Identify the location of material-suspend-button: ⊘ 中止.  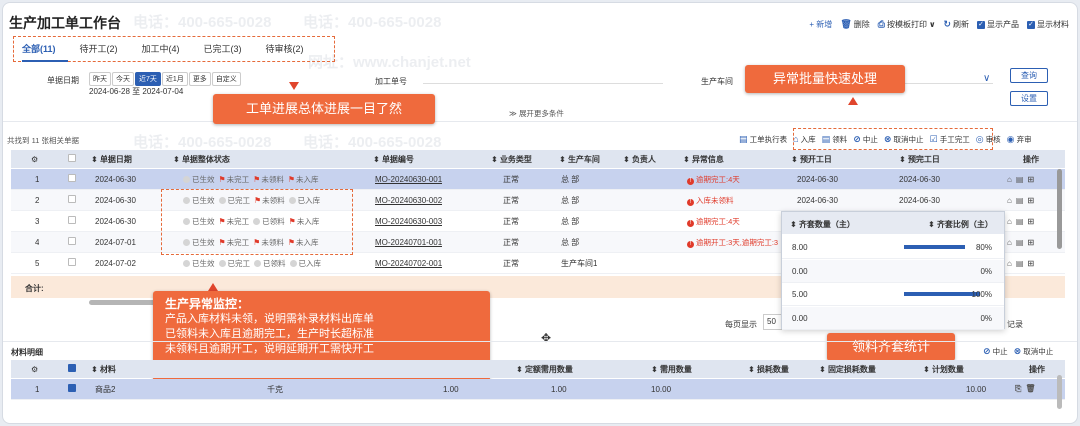
(995, 351).